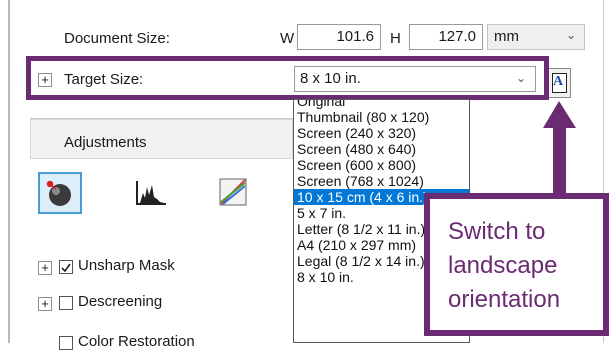 This screenshot has height=350, width=613. Describe the element at coordinates (504, 299) in the screenshot. I see `callout-line-3: orientation` at that location.